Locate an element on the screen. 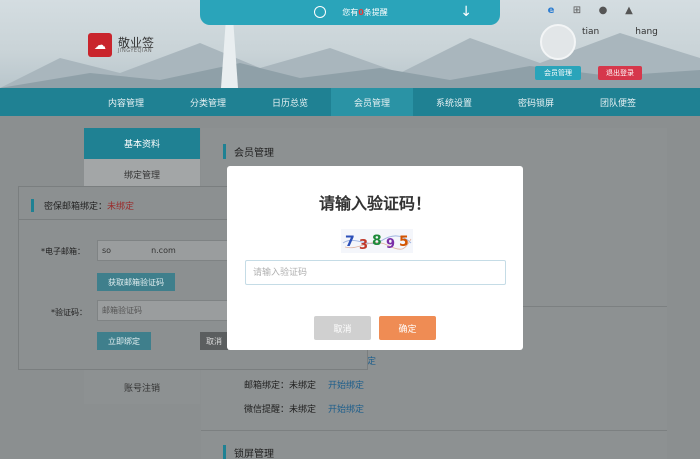  cancel-button: 取消 is located at coordinates (342, 328).